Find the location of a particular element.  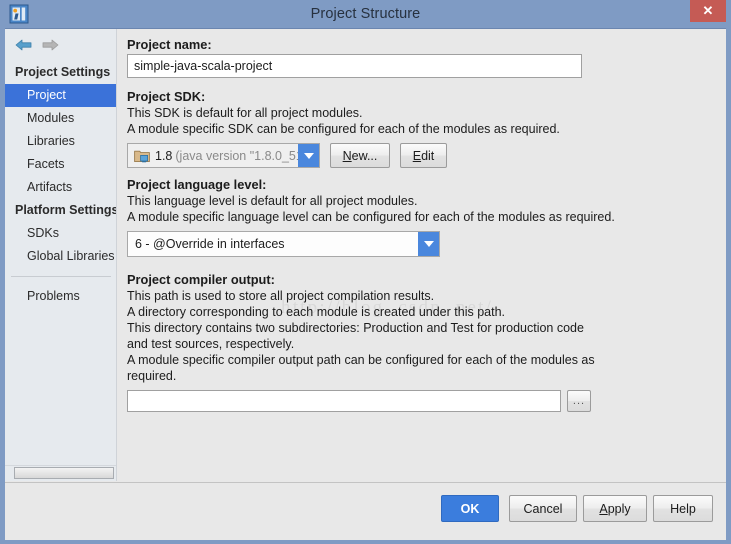

project-sdk-label: Project SDK: is located at coordinates (166, 96).